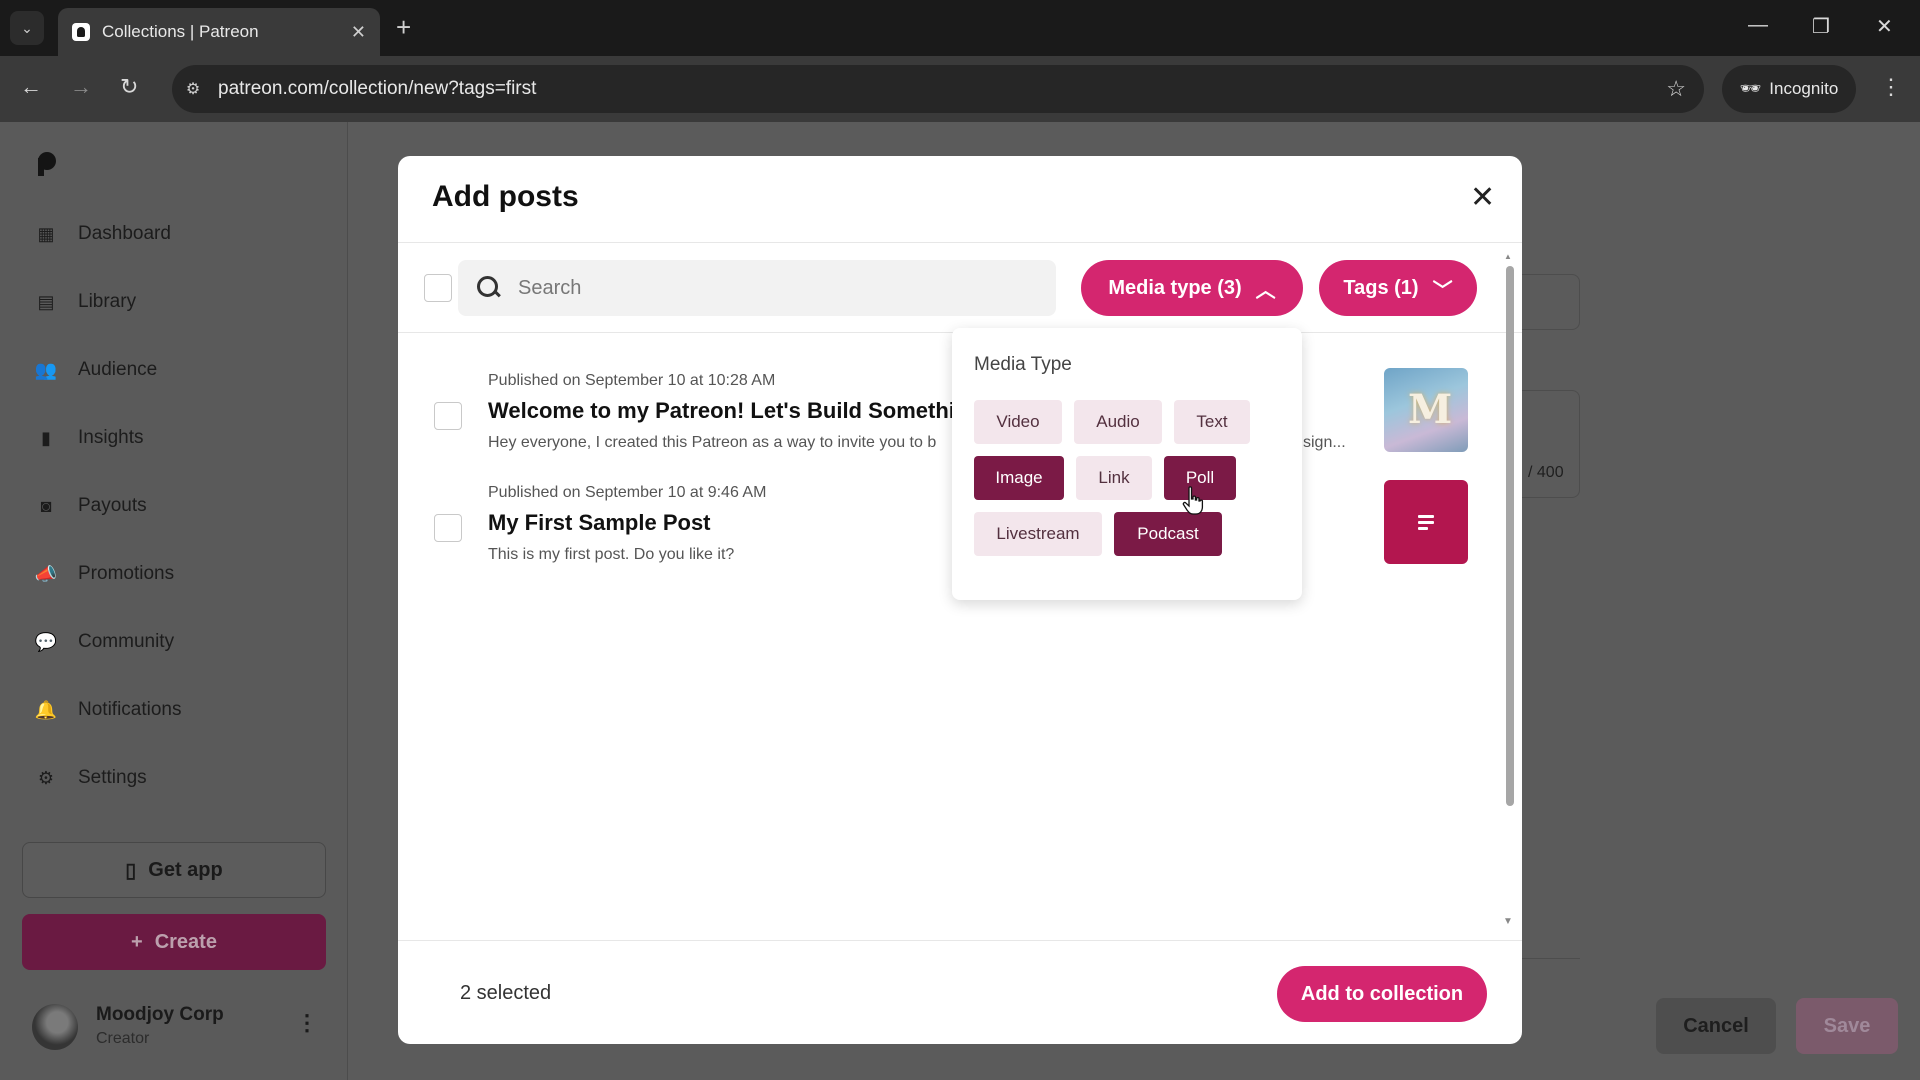 The height and width of the screenshot is (1080, 1920). Describe the element at coordinates (46, 641) in the screenshot. I see `community-icon: 💬` at that location.